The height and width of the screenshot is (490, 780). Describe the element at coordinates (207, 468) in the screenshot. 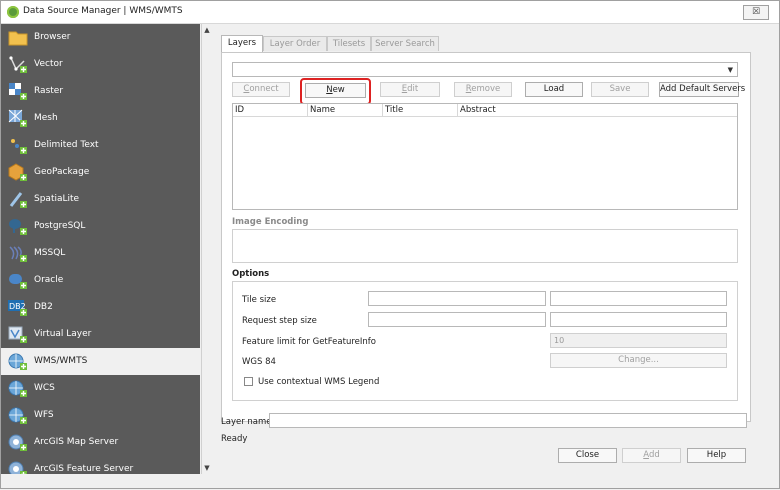

I see `scroll-down-icon: ▼` at that location.